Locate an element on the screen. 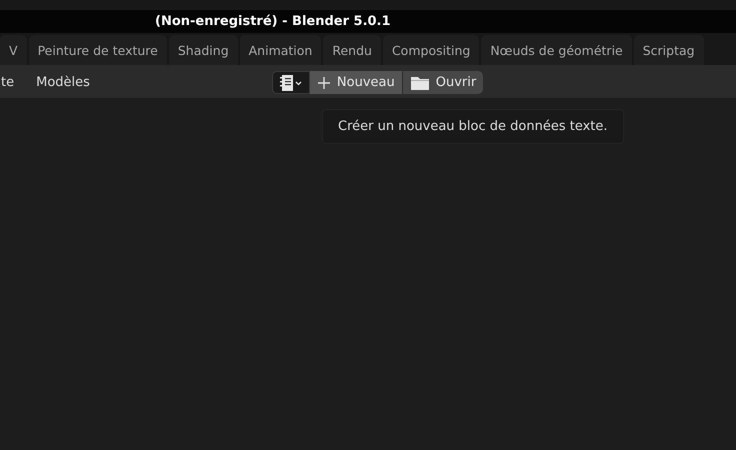 The height and width of the screenshot is (450, 736). menu-item: te is located at coordinates (12, 82).